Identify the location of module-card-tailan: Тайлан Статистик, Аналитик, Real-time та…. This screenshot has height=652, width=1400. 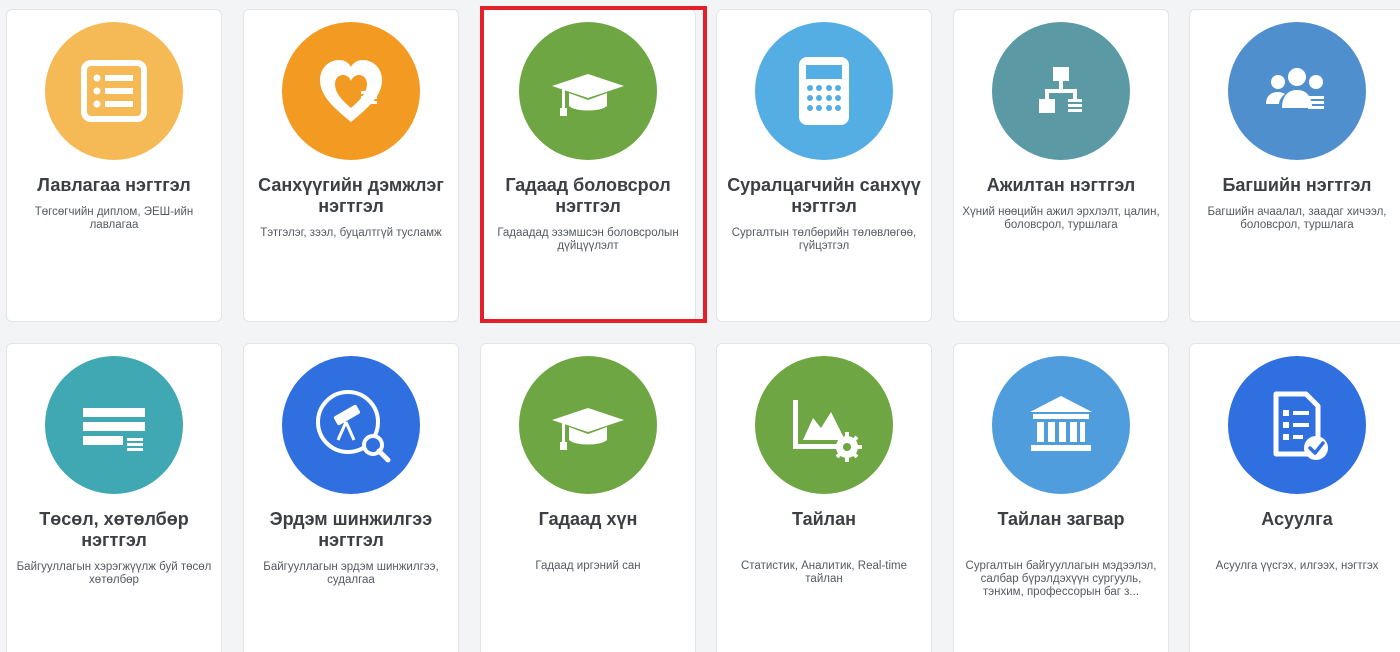
(824, 497).